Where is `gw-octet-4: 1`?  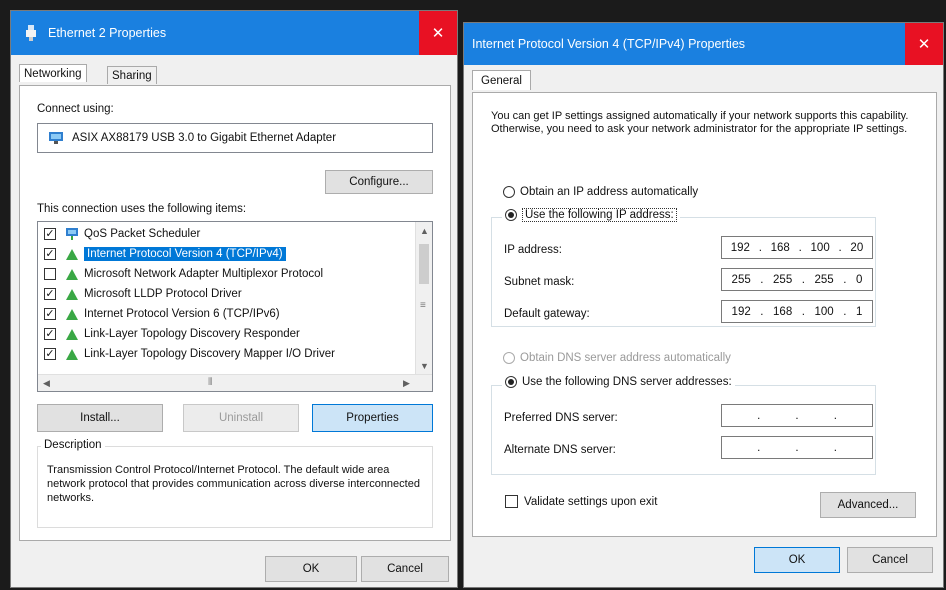
gw-octet-4: 1 is located at coordinates (859, 311).